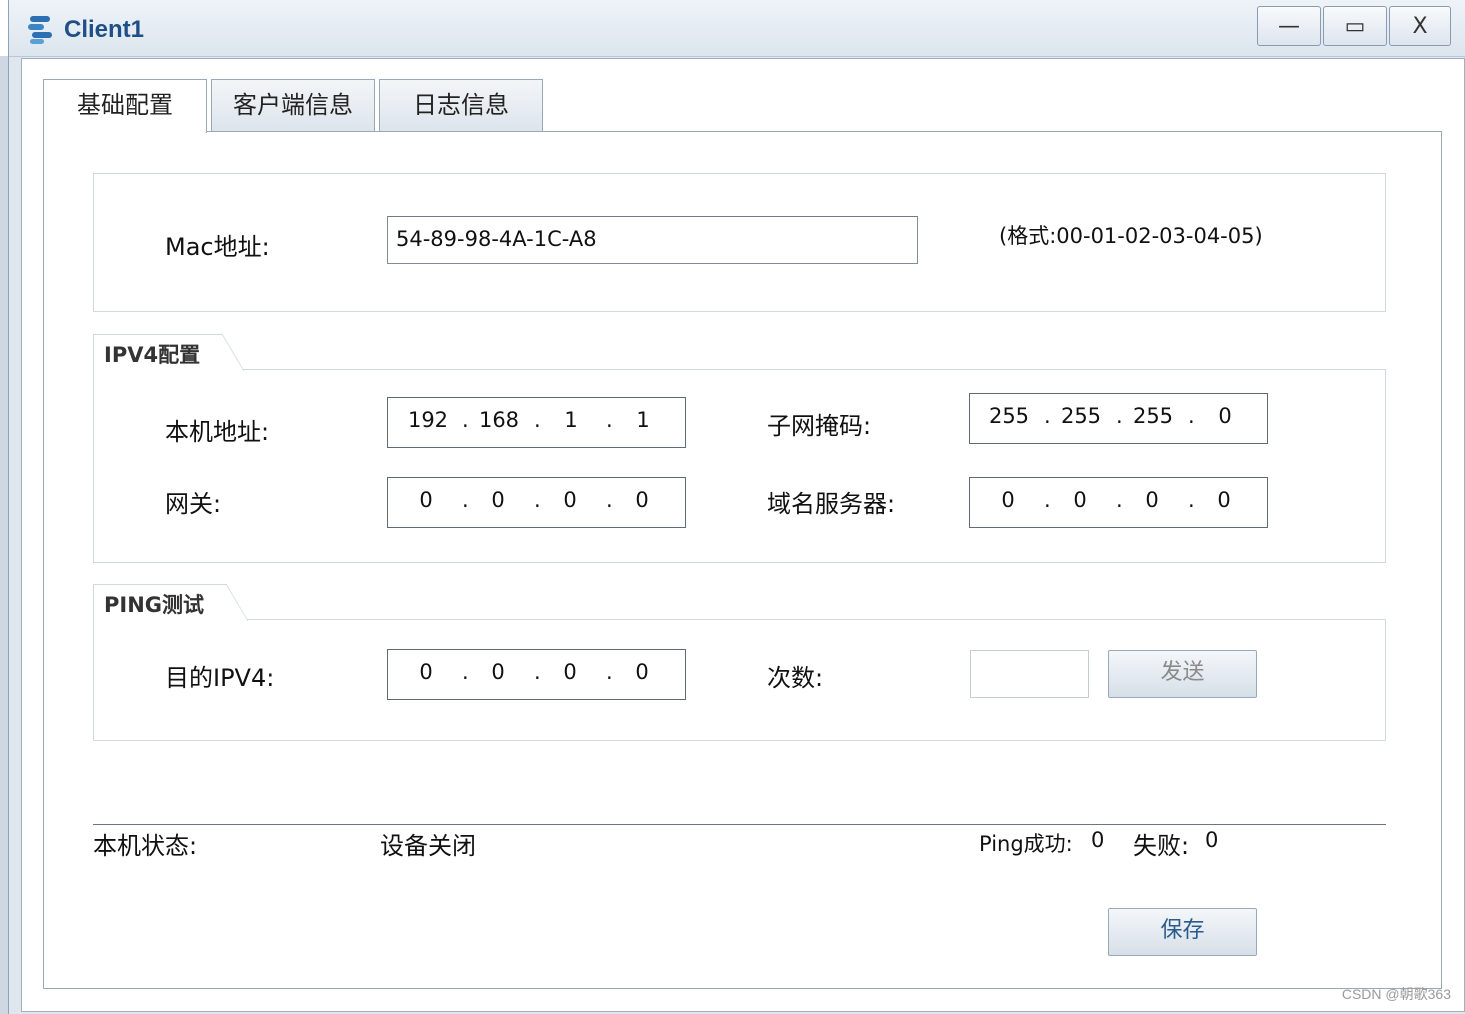  I want to click on subnet-mask-input: 255 . 255 . 255 . 0, so click(1118, 418).